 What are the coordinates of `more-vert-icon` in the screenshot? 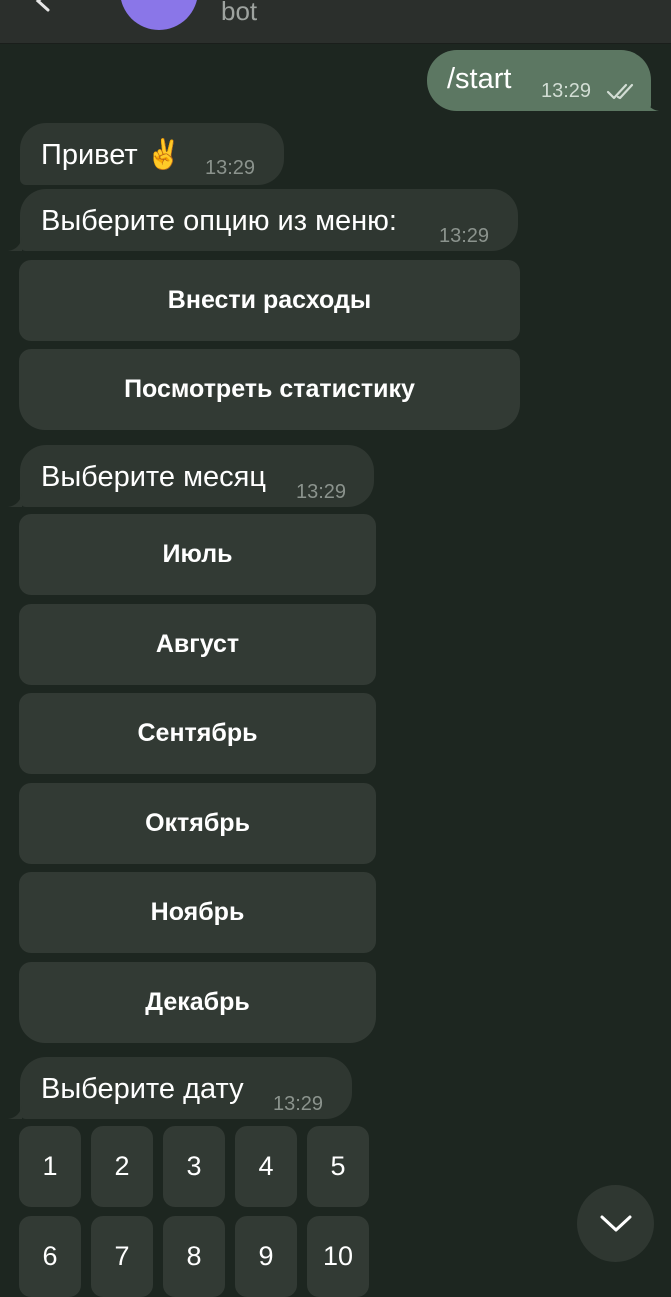 It's located at (627, 5).